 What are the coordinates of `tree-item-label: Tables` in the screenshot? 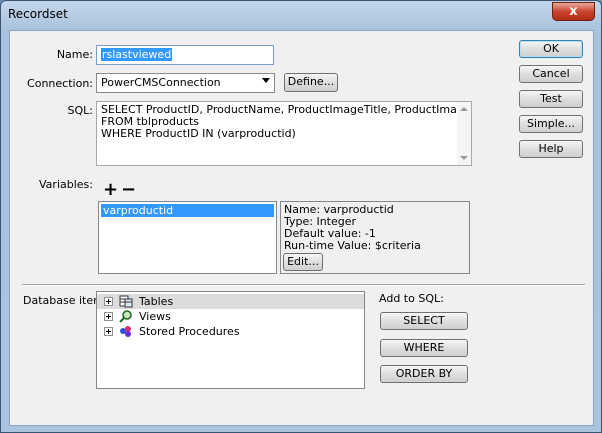 It's located at (156, 301).